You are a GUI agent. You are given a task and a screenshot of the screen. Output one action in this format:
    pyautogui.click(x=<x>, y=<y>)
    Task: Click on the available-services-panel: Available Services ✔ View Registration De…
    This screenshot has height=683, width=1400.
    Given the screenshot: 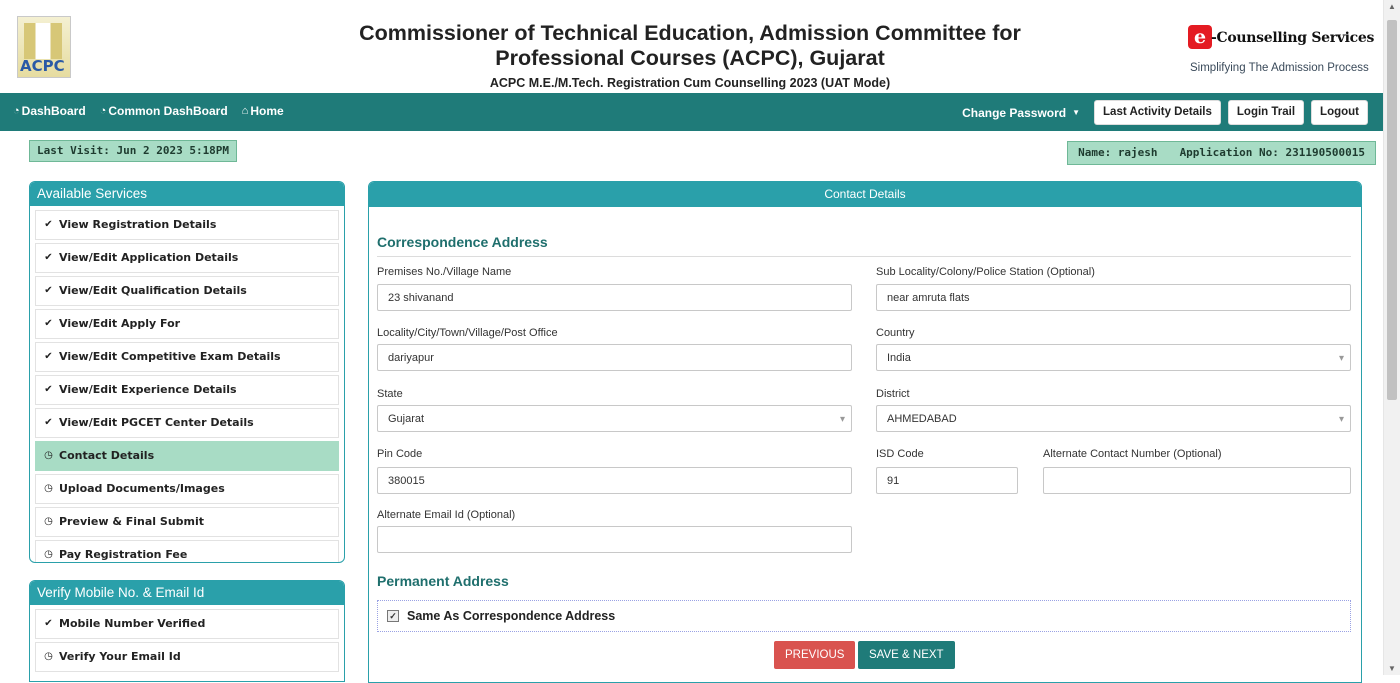 What is the action you would take?
    pyautogui.click(x=187, y=372)
    